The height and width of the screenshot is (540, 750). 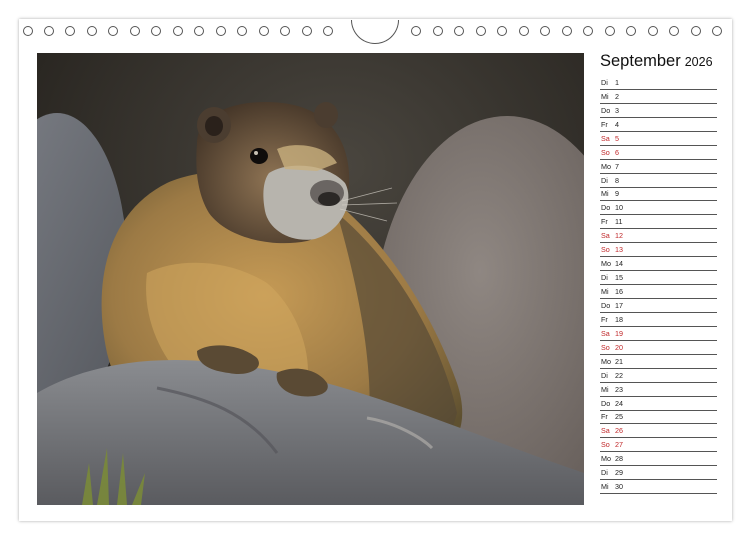 I want to click on day-row: So 20, so click(x=658, y=348).